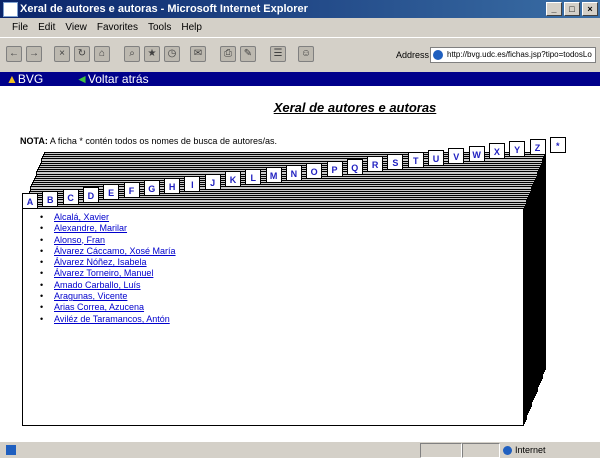 This screenshot has height=458, width=600. What do you see at coordinates (590, 9) in the screenshot?
I see `close-button: ×` at bounding box center [590, 9].